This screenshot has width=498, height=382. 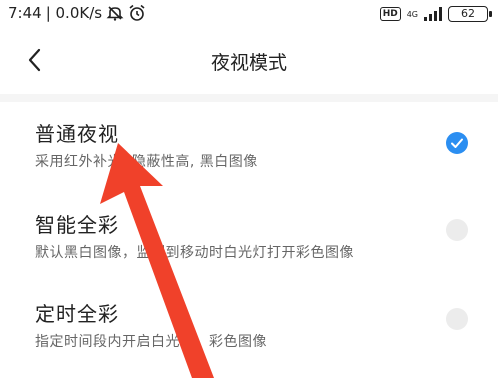 What do you see at coordinates (248, 63) in the screenshot?
I see `page-title: 夜视模式` at bounding box center [248, 63].